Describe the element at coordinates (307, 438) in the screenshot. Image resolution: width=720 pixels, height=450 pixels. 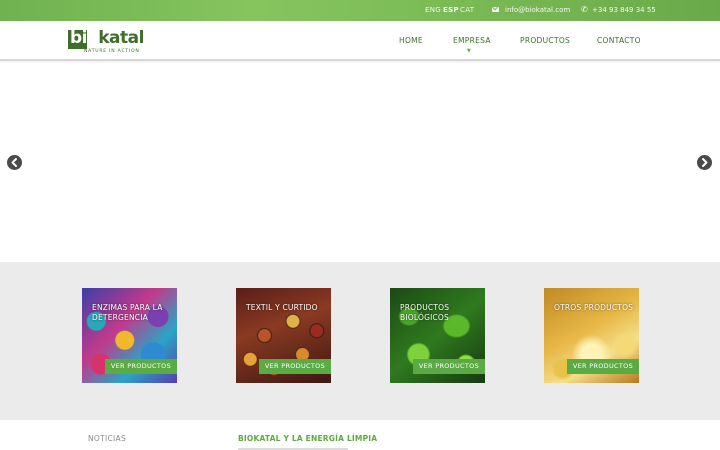
I see `news-title-link: BIOKATAL Y LA ENERGÍA LÍMPIA` at that location.